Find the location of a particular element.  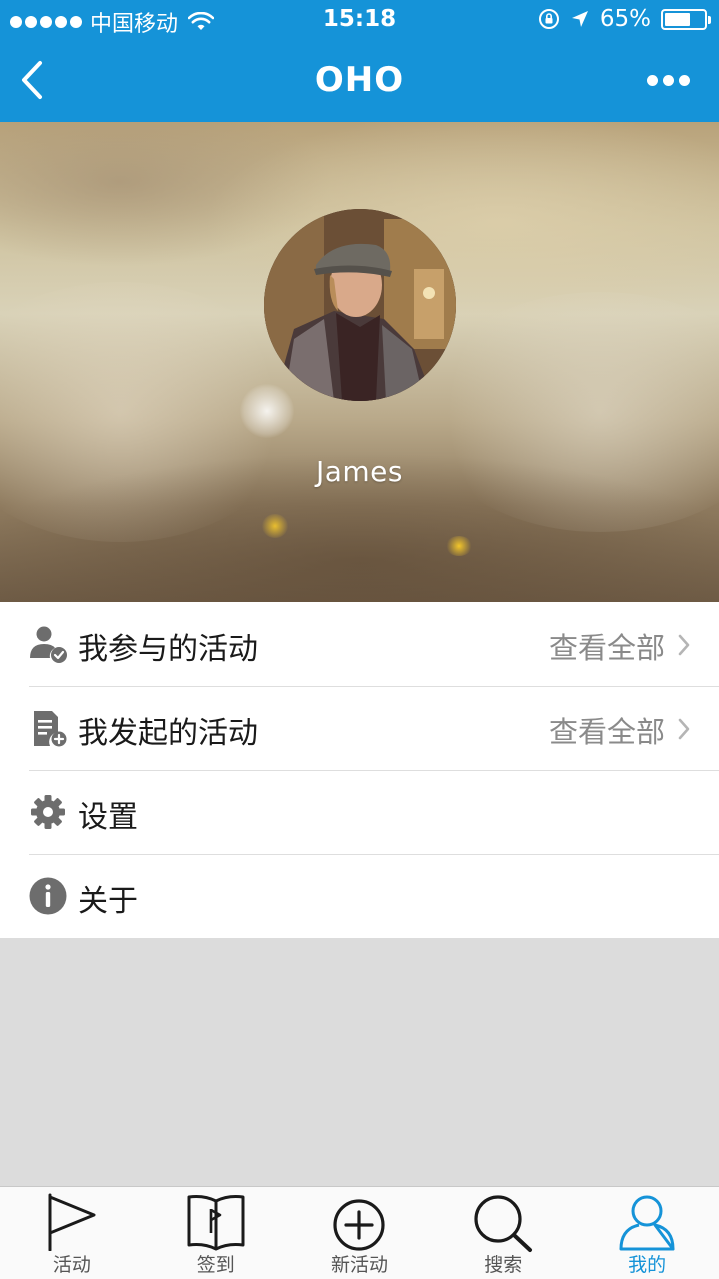

menu-item-label: 我发起的活动 is located at coordinates (168, 733).